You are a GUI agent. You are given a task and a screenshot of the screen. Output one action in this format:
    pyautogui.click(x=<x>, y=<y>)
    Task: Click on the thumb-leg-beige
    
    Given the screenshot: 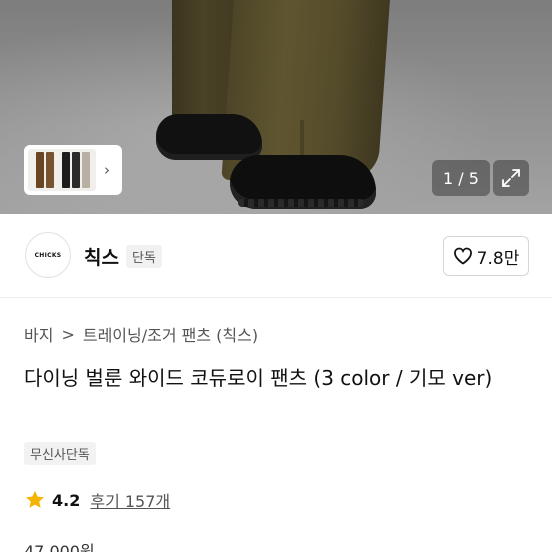 What is the action you would take?
    pyautogui.click(x=86, y=170)
    